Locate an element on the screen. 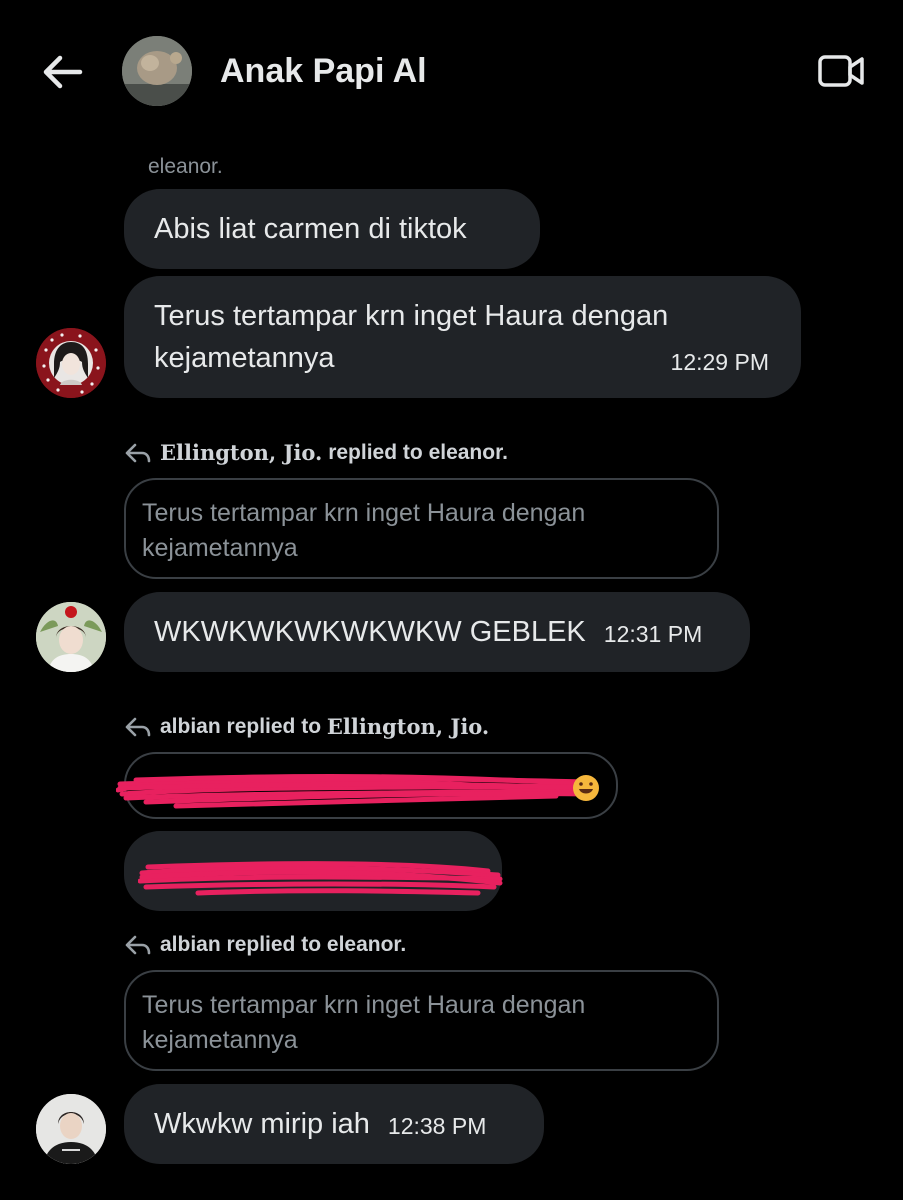 This screenshot has height=1200, width=903. quoted-message is located at coordinates (367, 785).